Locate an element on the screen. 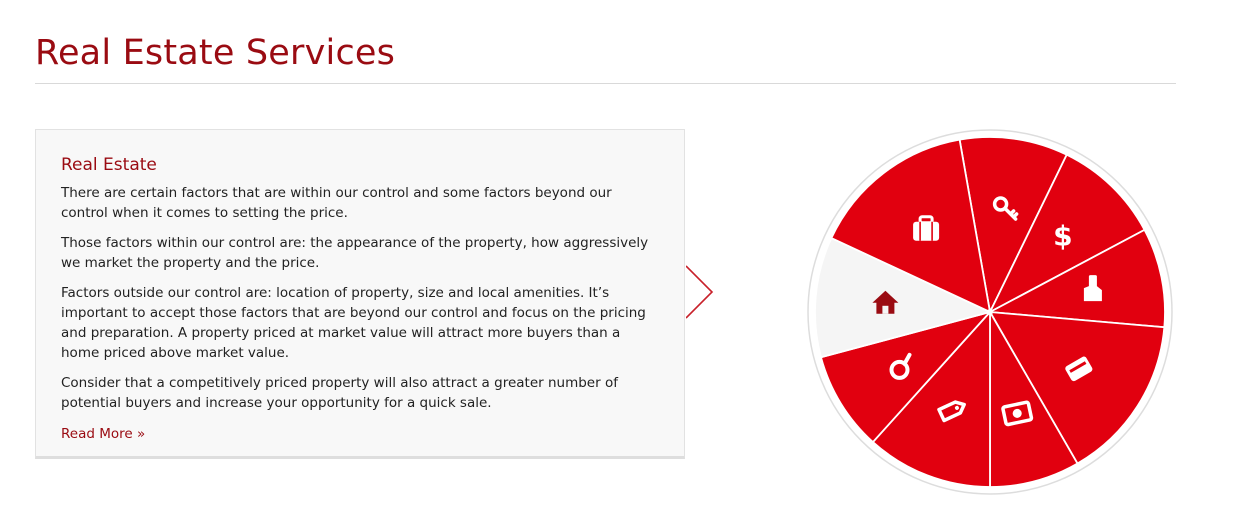 Image resolution: width=1236 pixels, height=523 pixels. dollar-icon: $ is located at coordinates (1062, 236).